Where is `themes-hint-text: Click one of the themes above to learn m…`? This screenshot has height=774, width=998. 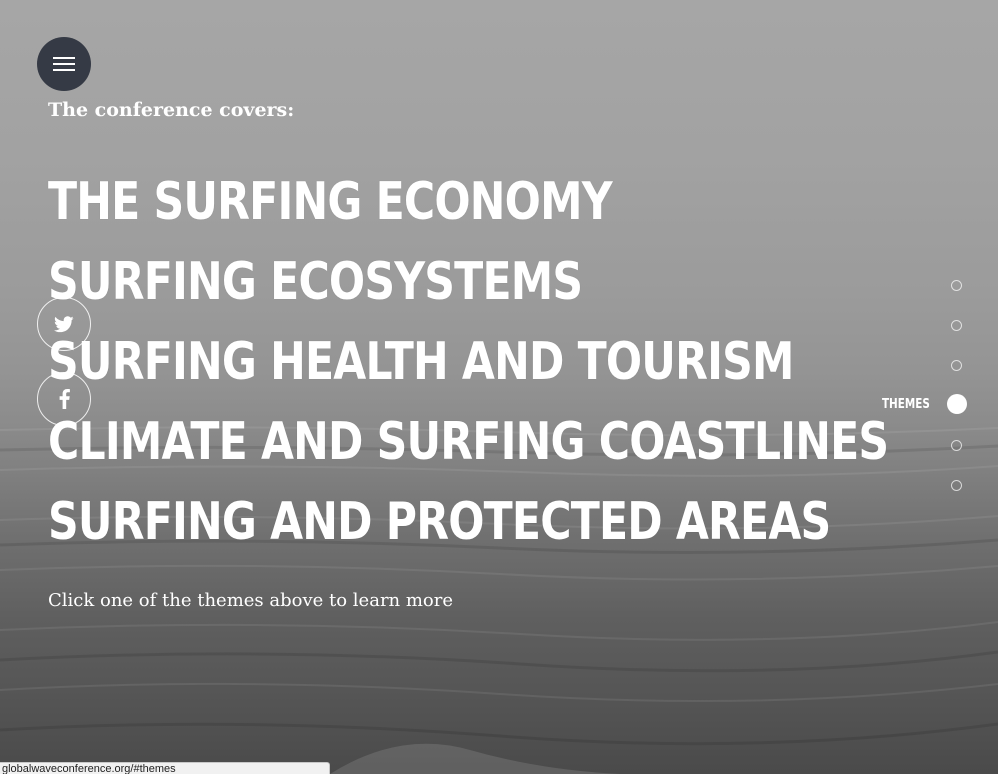 themes-hint-text: Click one of the themes above to learn m… is located at coordinates (251, 600).